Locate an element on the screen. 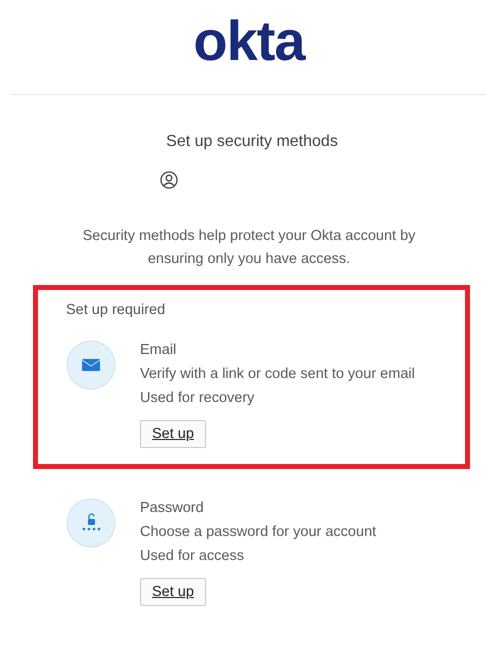 The width and height of the screenshot is (486, 653). method-name: Email is located at coordinates (159, 350).